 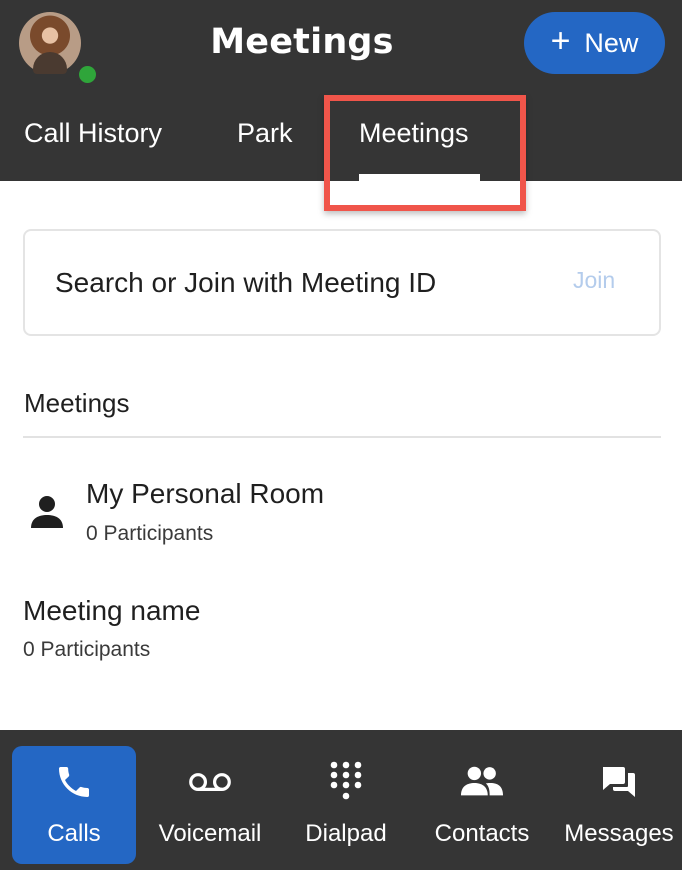 I want to click on join-button: Join, so click(x=594, y=280).